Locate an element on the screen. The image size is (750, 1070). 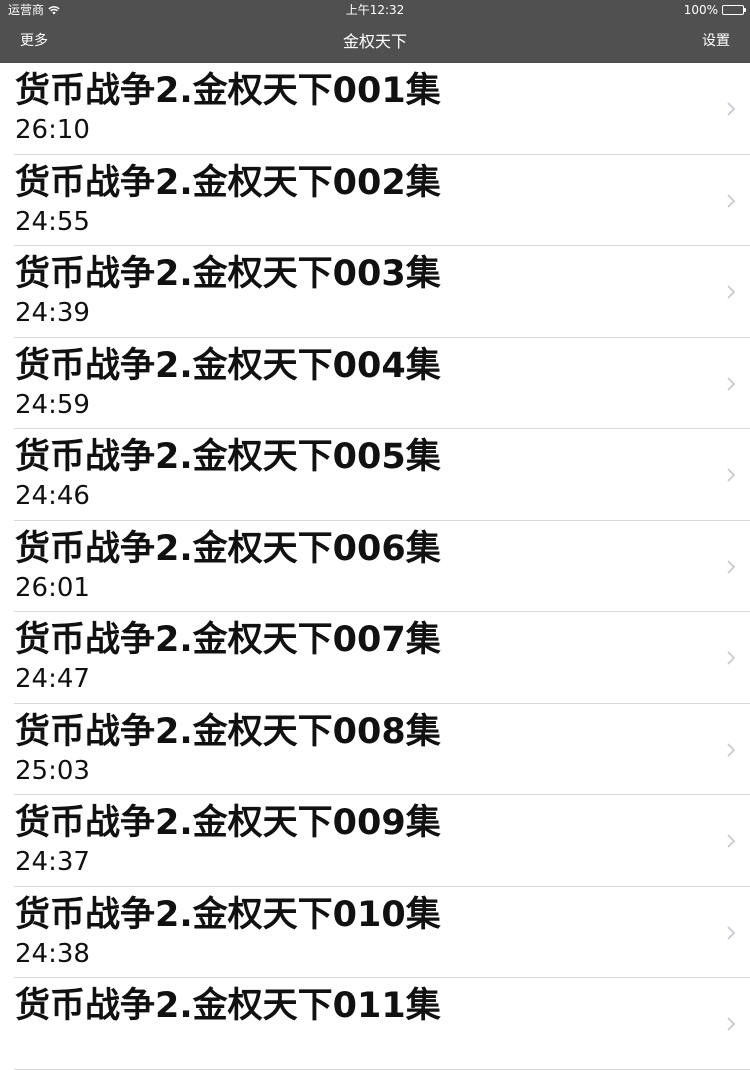
list-item: 货币战争2.金权天下011集 is located at coordinates (375, 1024).